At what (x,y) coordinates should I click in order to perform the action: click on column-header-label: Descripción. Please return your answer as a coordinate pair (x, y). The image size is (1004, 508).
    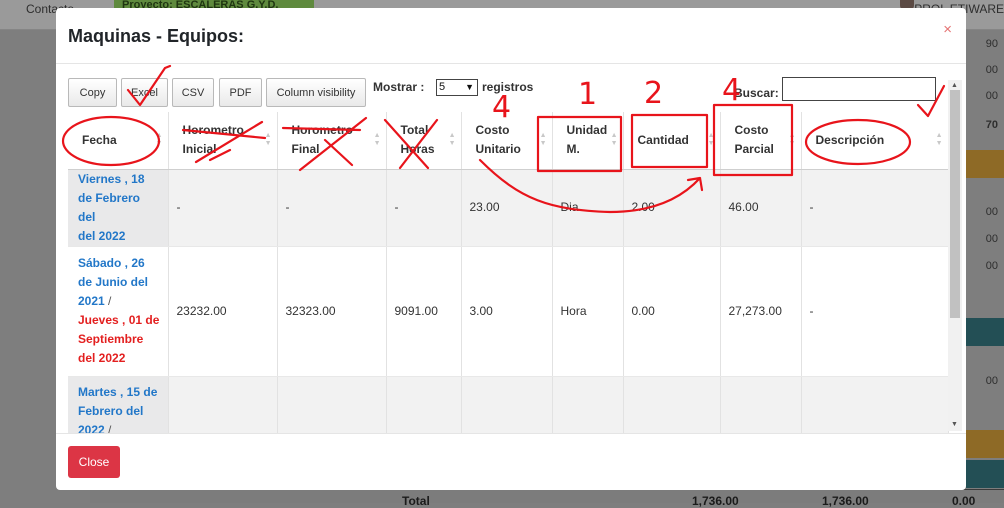
    Looking at the image, I should click on (850, 139).